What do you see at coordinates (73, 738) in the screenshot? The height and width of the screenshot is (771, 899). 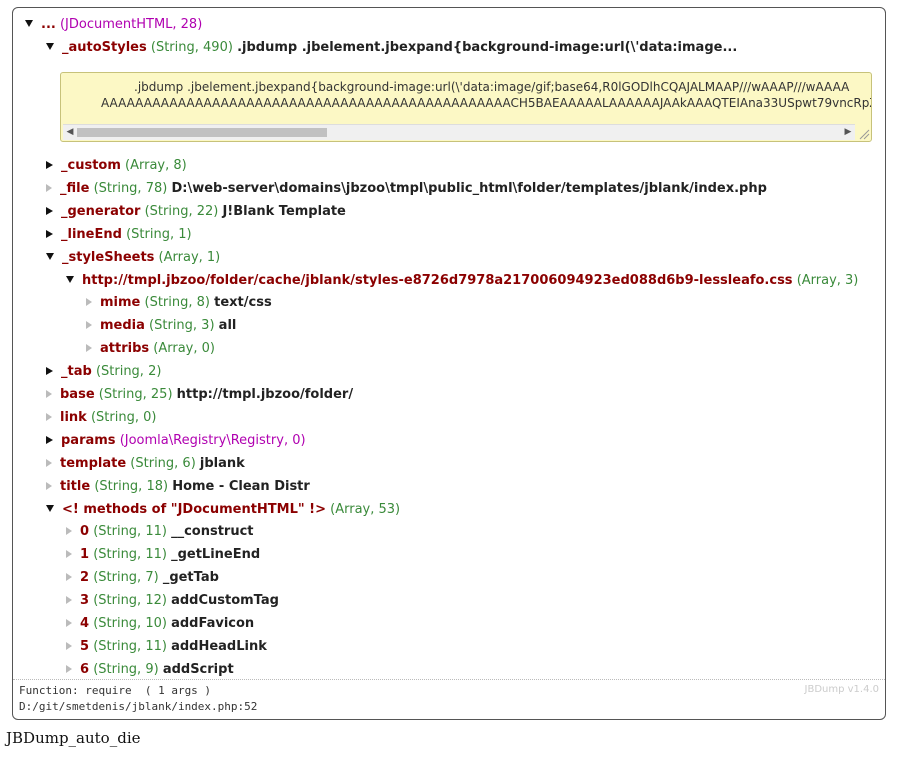 I see `auto-die-text: JBDump_auto_die` at bounding box center [73, 738].